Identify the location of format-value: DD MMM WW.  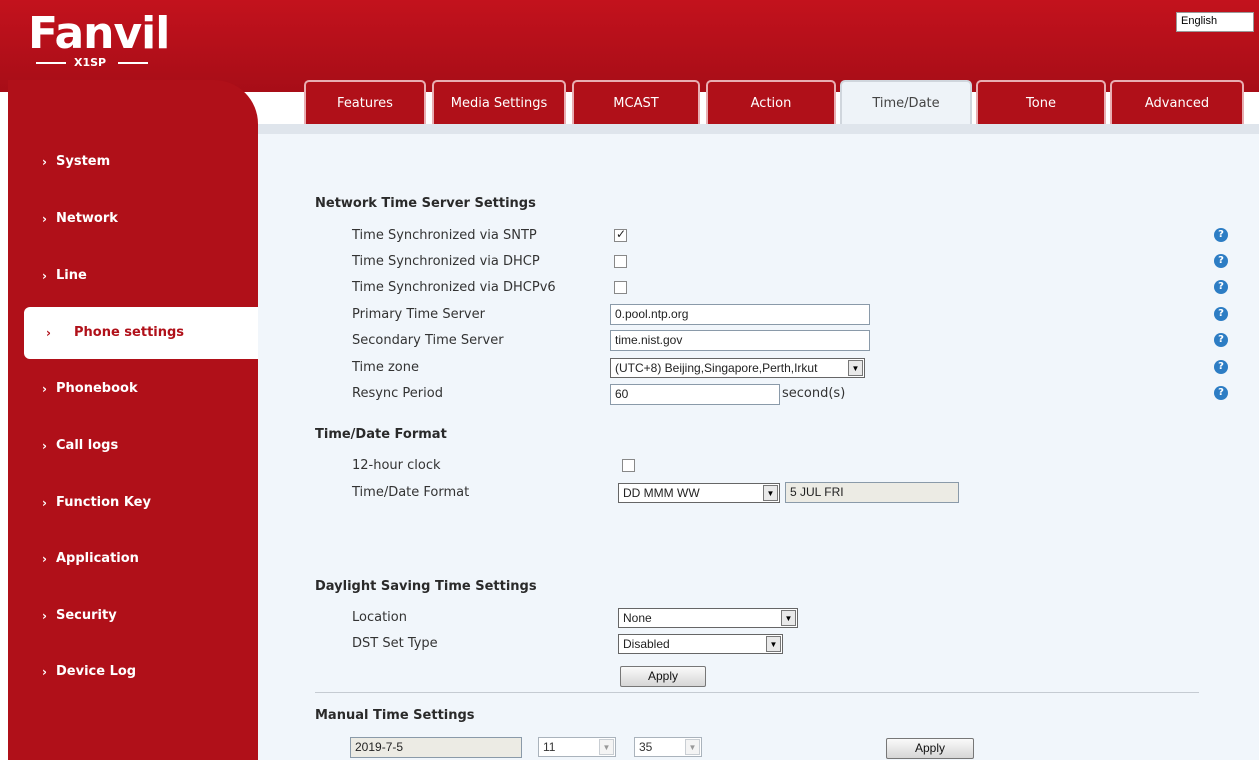
(661, 493).